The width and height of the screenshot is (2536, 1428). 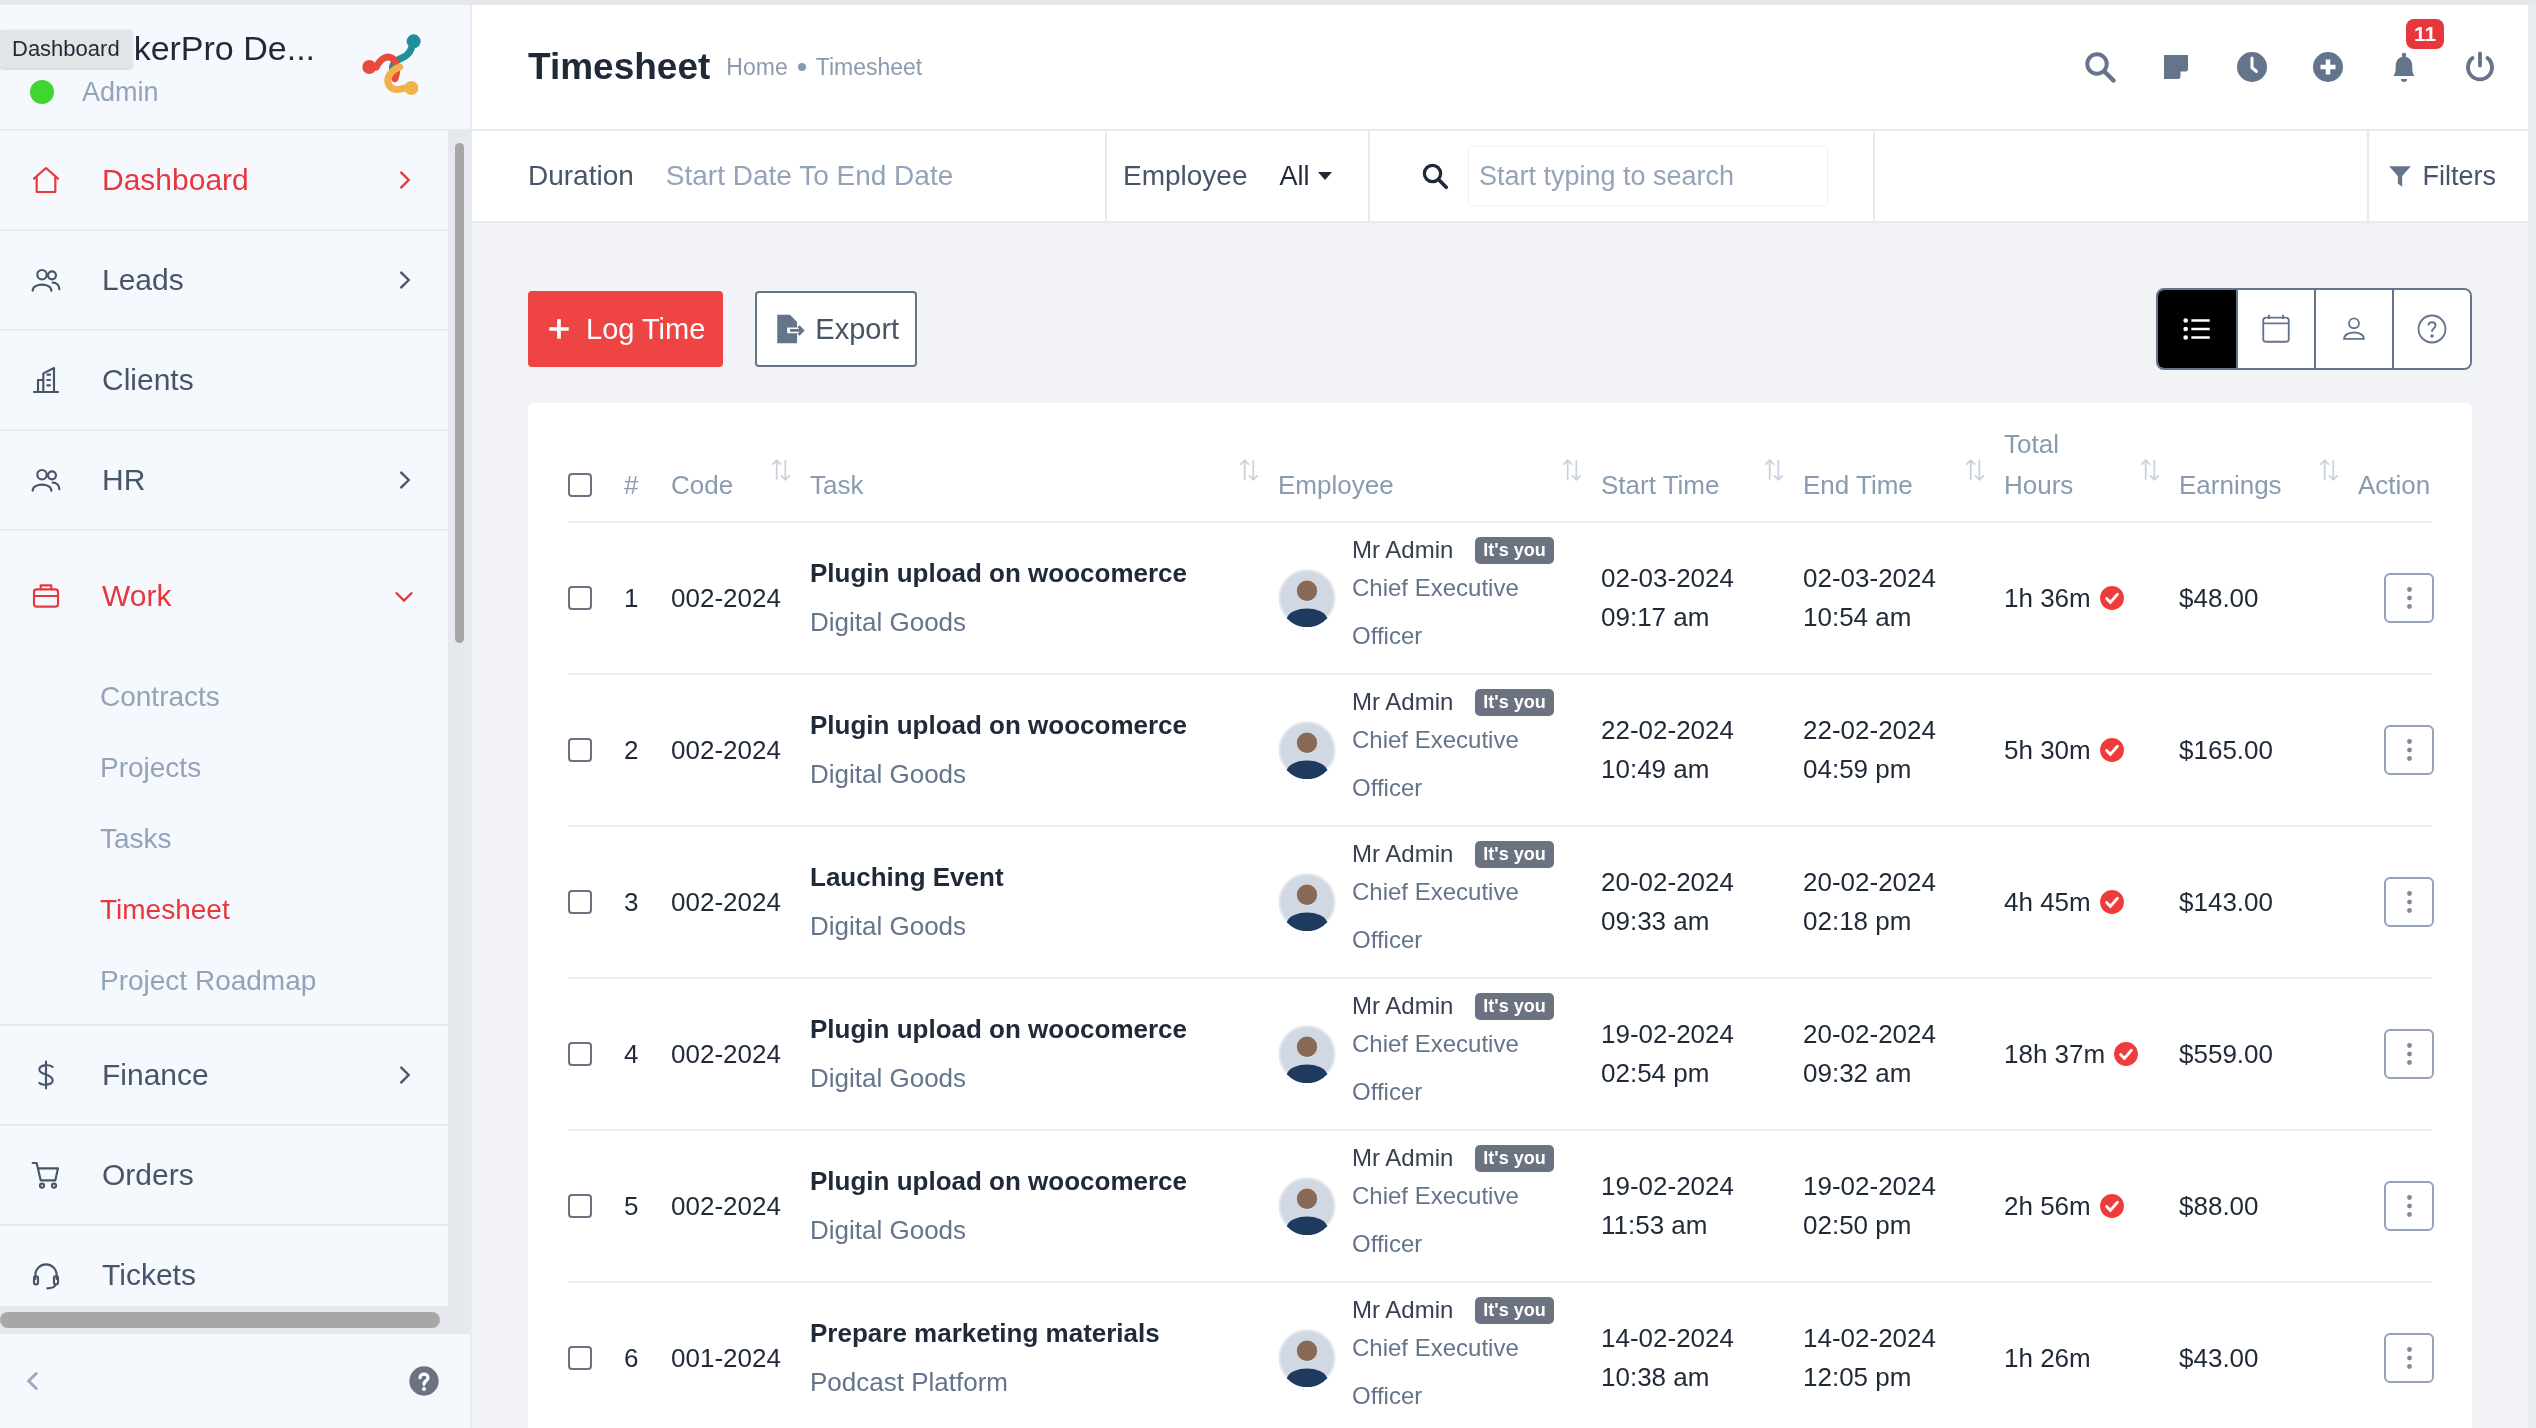 I want to click on table-cell-text: 6, so click(x=632, y=1358).